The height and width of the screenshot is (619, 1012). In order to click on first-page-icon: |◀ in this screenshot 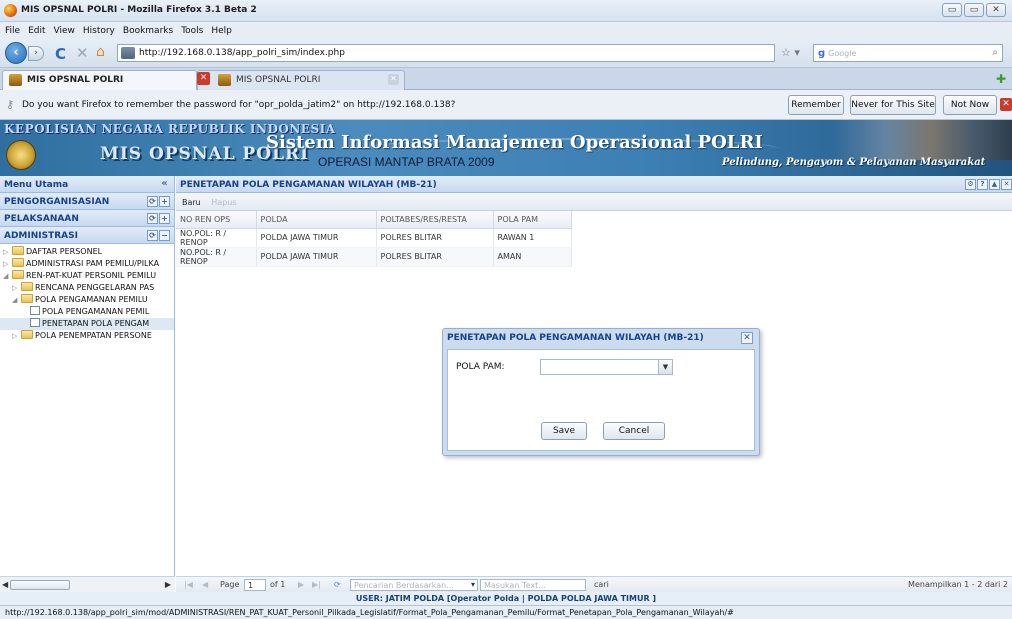, I will do `click(188, 584)`.